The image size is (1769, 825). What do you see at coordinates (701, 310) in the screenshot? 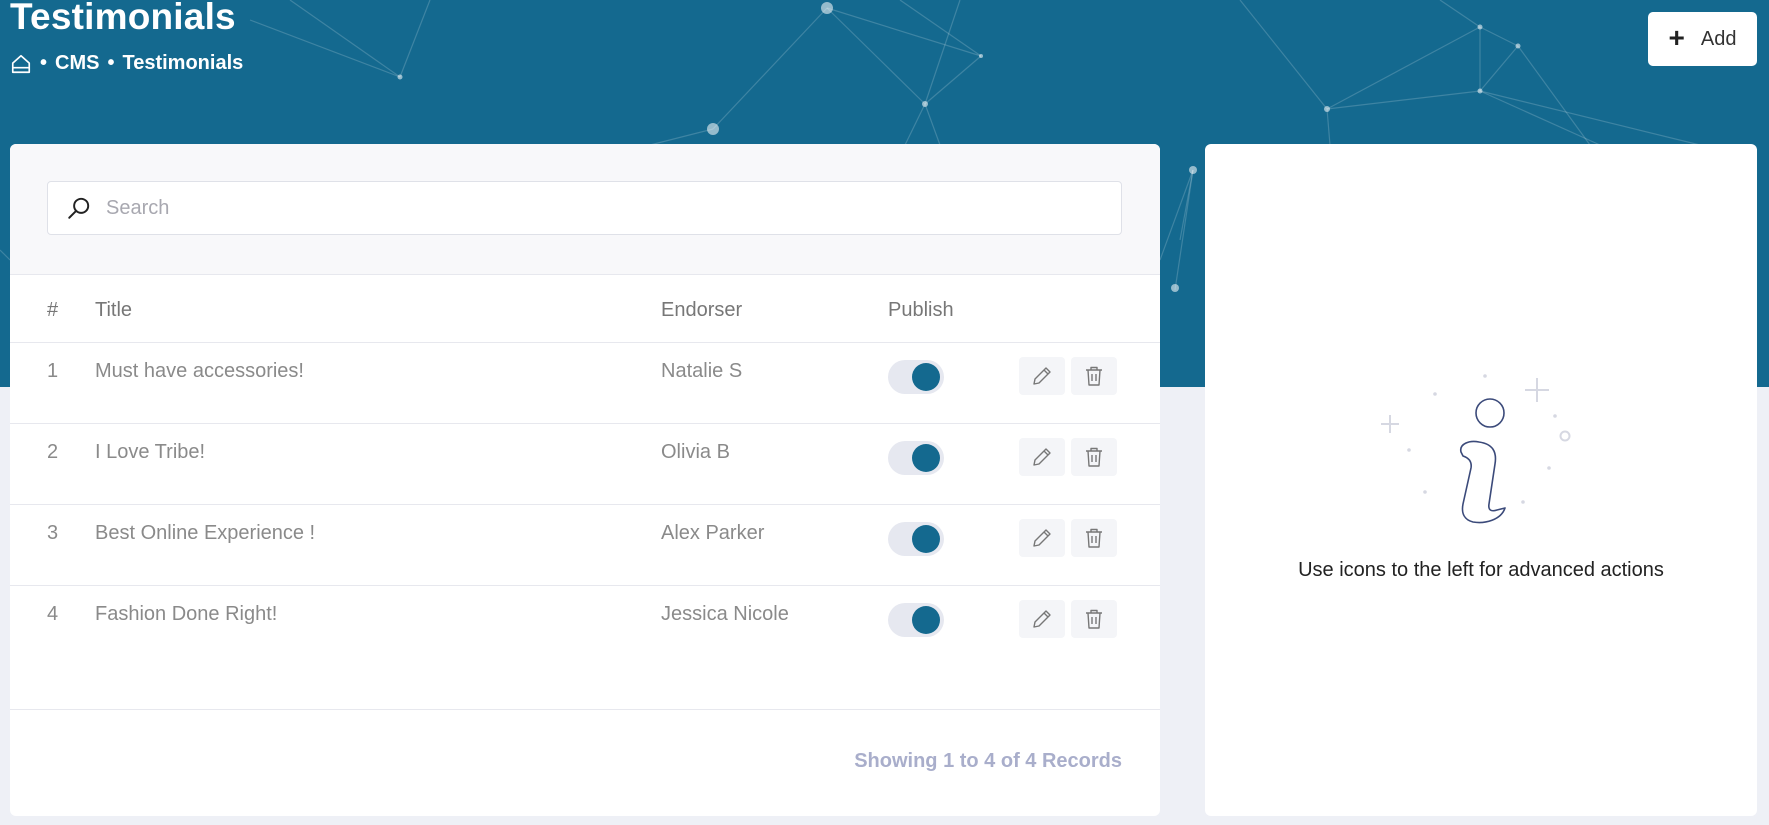
I see `column-header-endorser: Endorser` at bounding box center [701, 310].